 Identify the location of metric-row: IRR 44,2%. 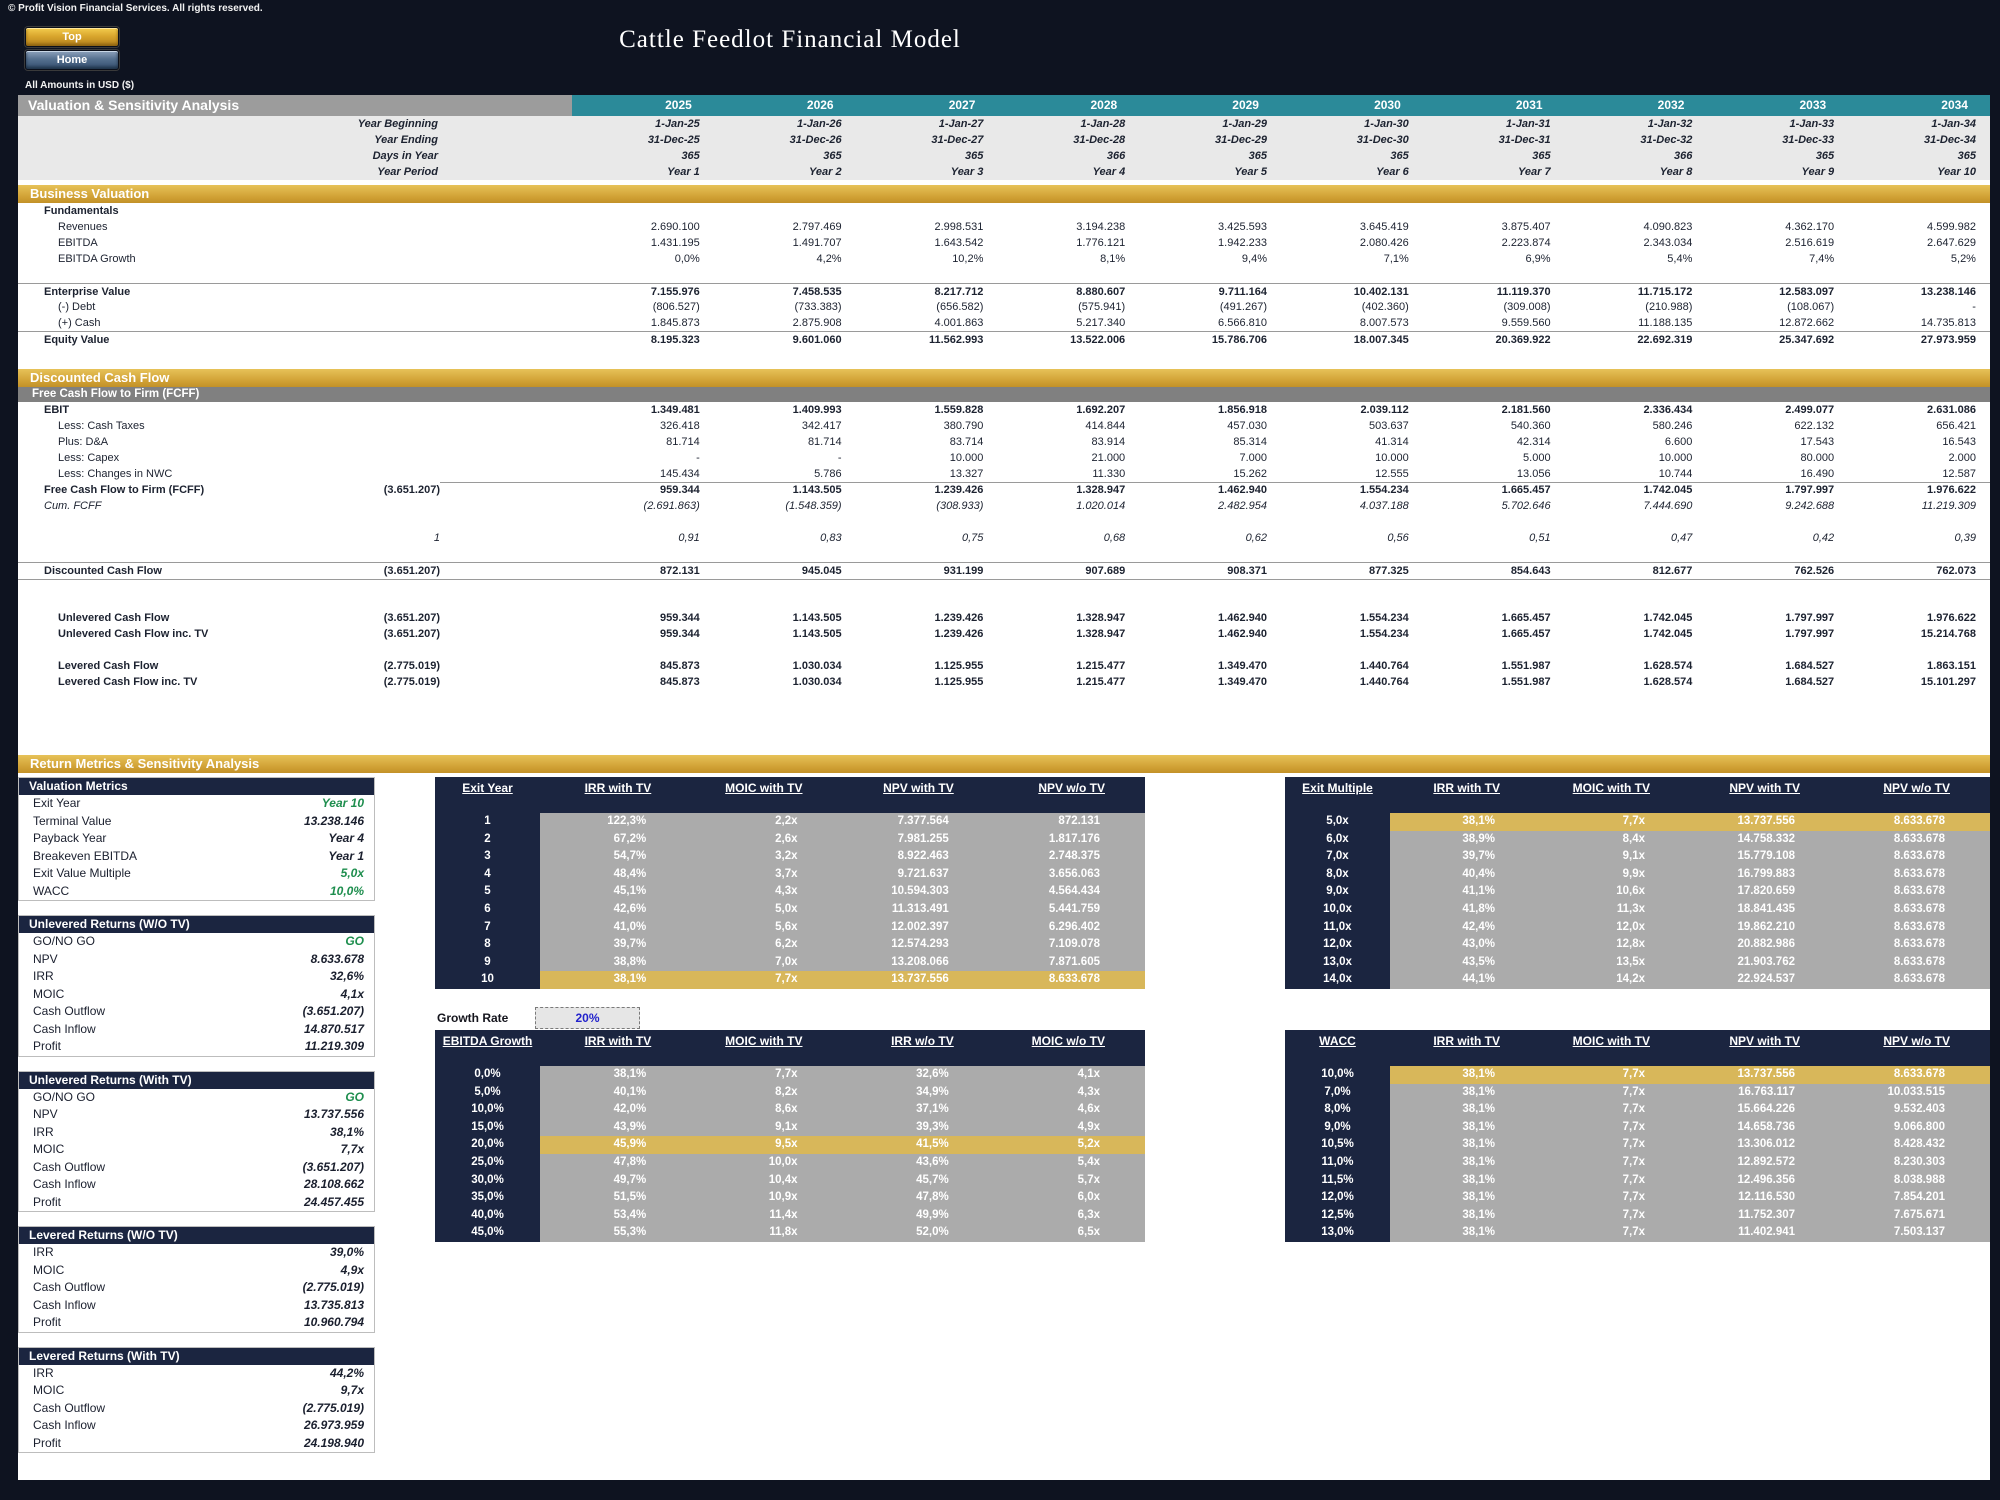
(196, 1374).